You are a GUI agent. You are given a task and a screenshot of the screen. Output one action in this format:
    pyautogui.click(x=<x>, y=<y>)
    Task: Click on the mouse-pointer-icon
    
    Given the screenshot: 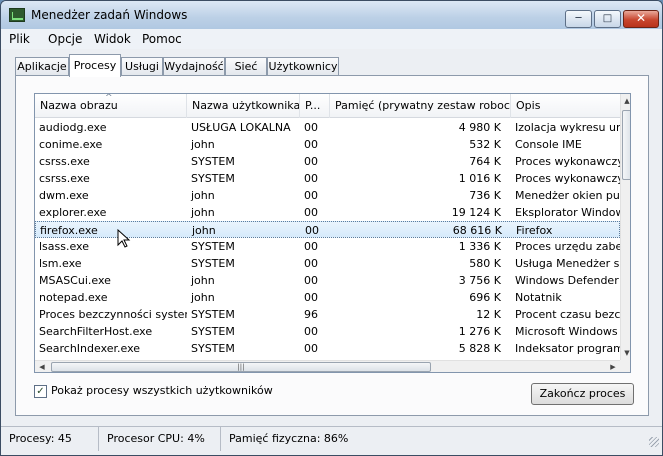 What is the action you would take?
    pyautogui.click(x=124, y=238)
    